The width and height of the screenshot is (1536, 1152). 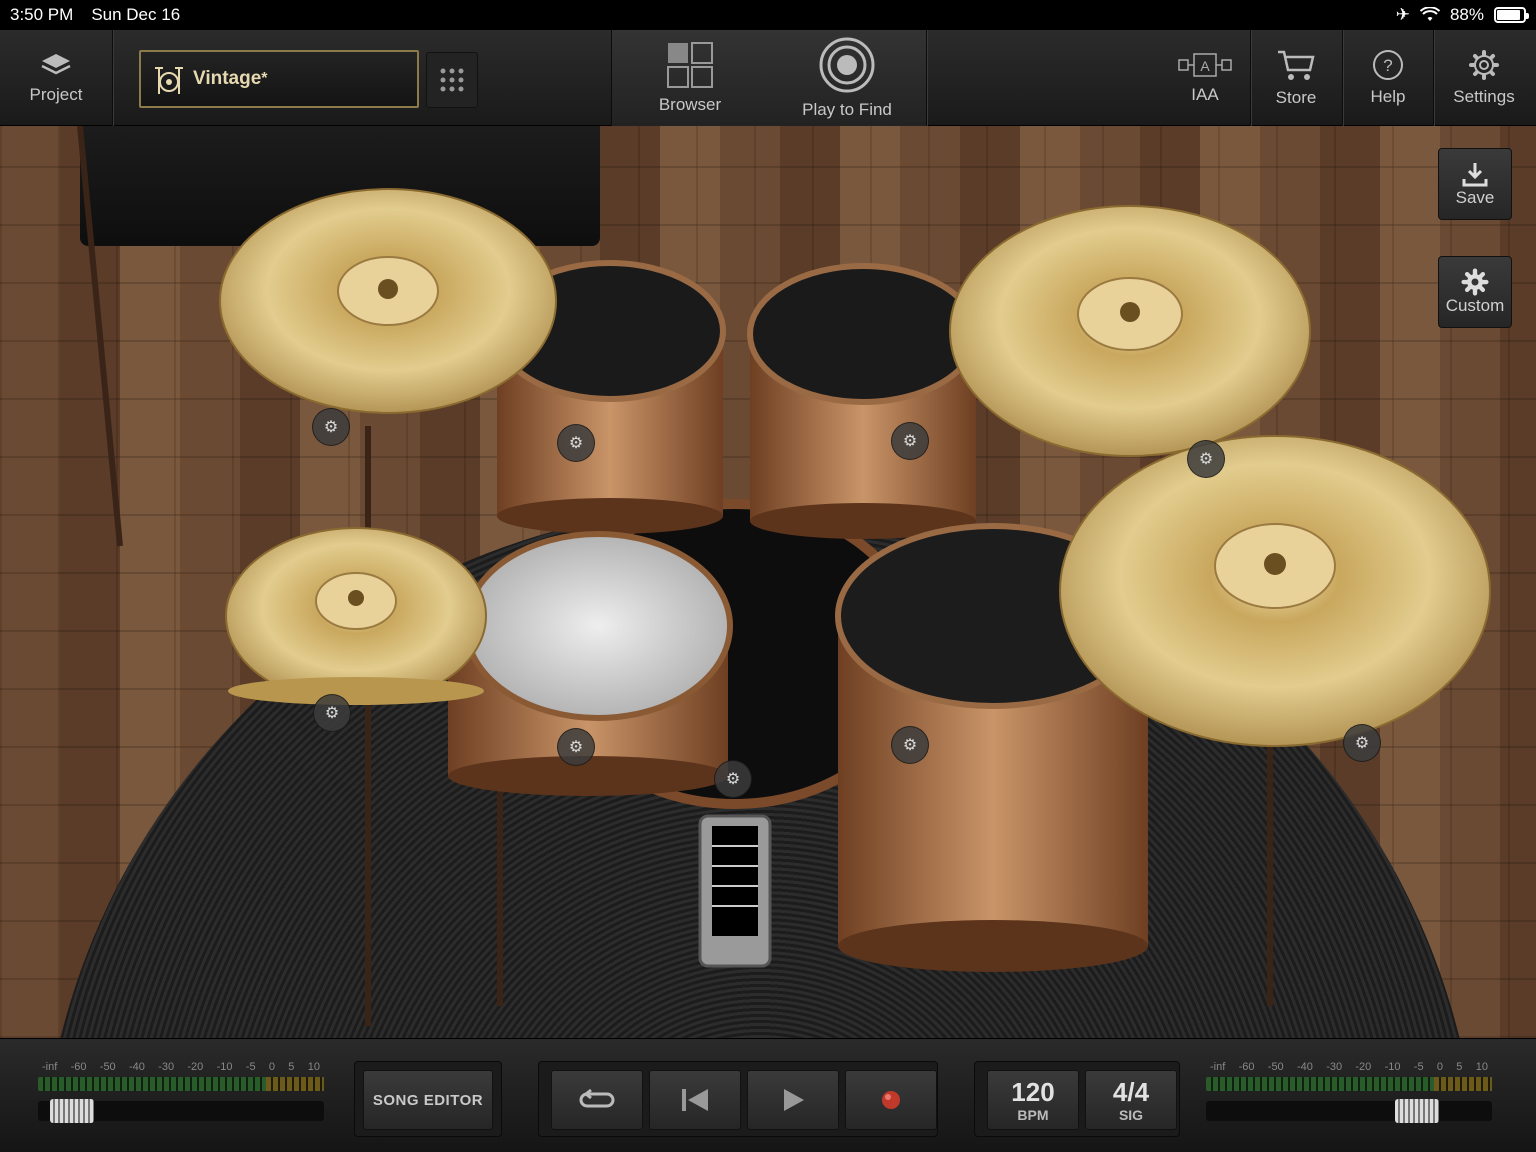 I want to click on project-button: Project, so click(x=56, y=78).